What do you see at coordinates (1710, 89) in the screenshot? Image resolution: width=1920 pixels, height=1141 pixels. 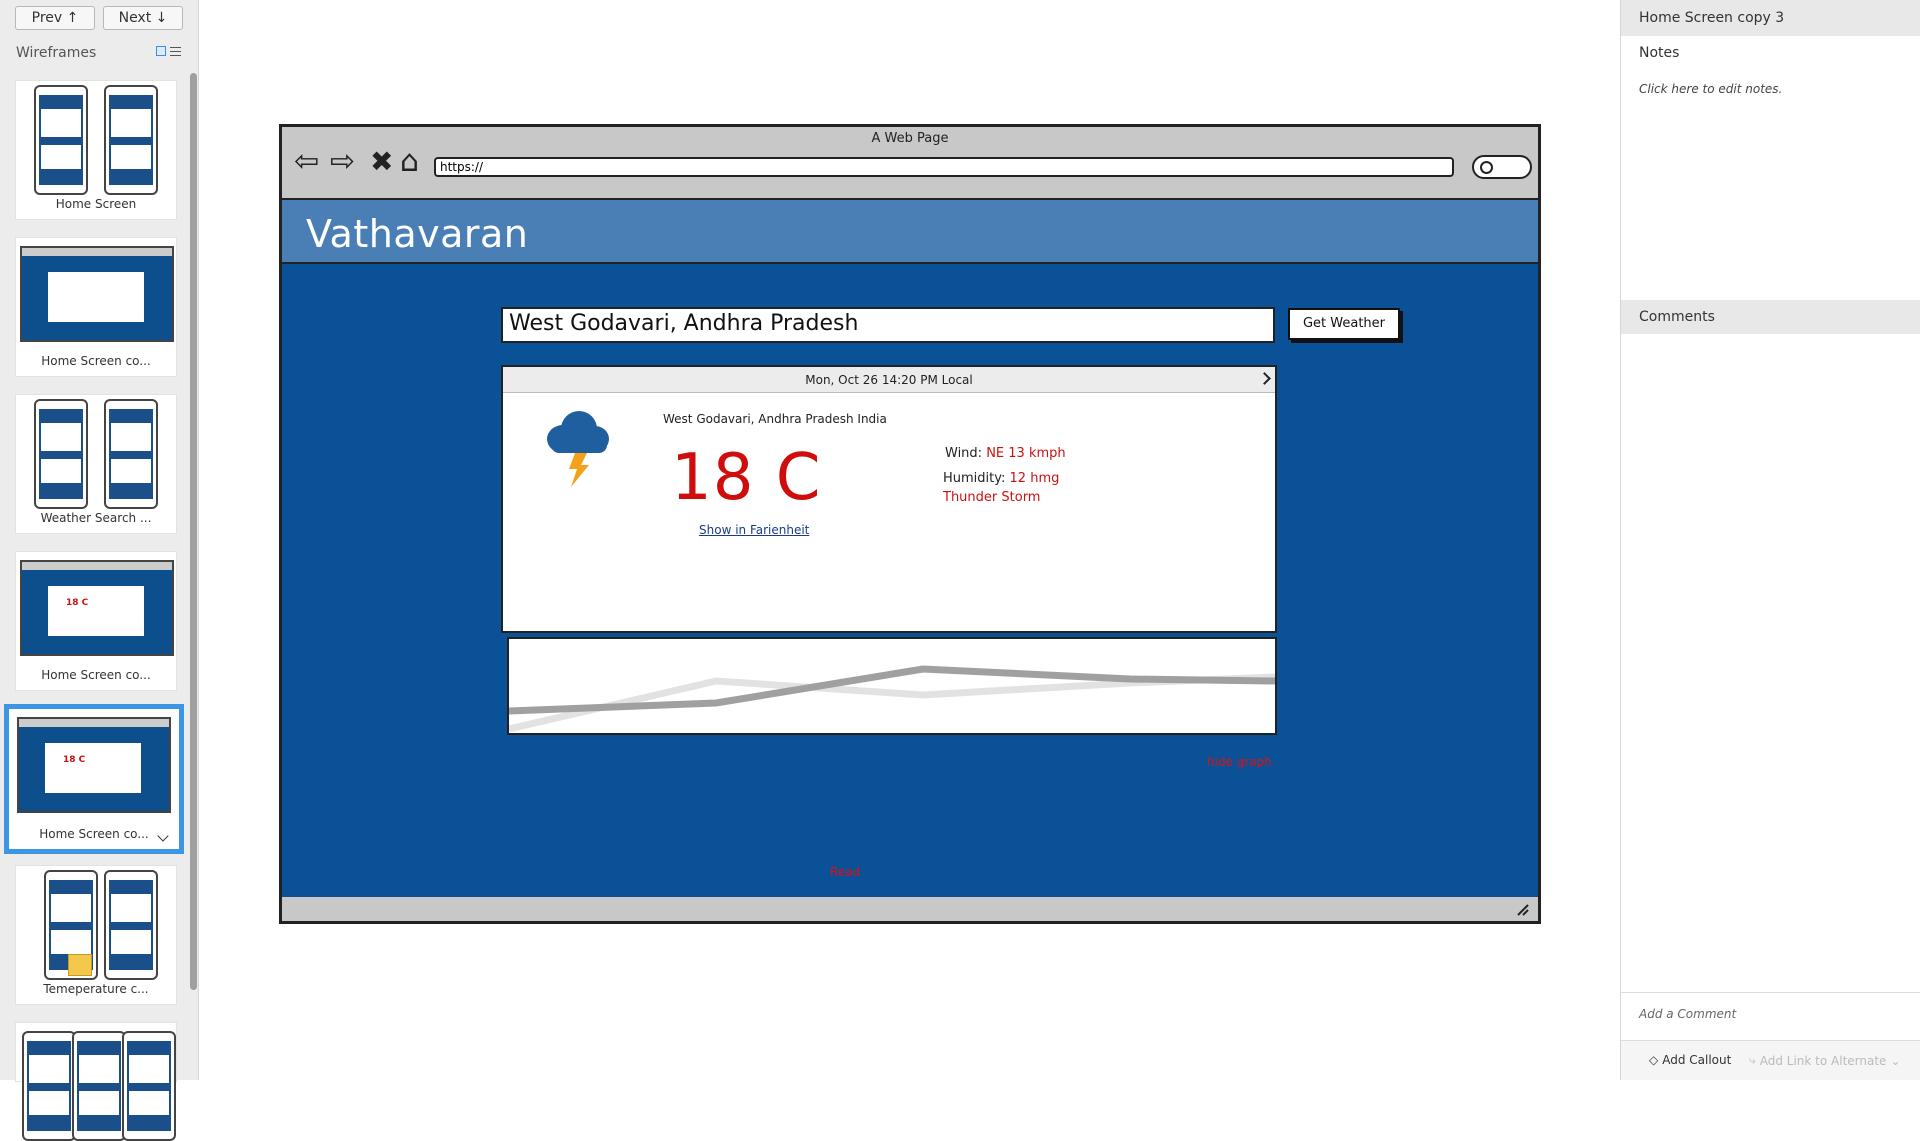 I see `notes-edit-area: Click here to edit notes.` at bounding box center [1710, 89].